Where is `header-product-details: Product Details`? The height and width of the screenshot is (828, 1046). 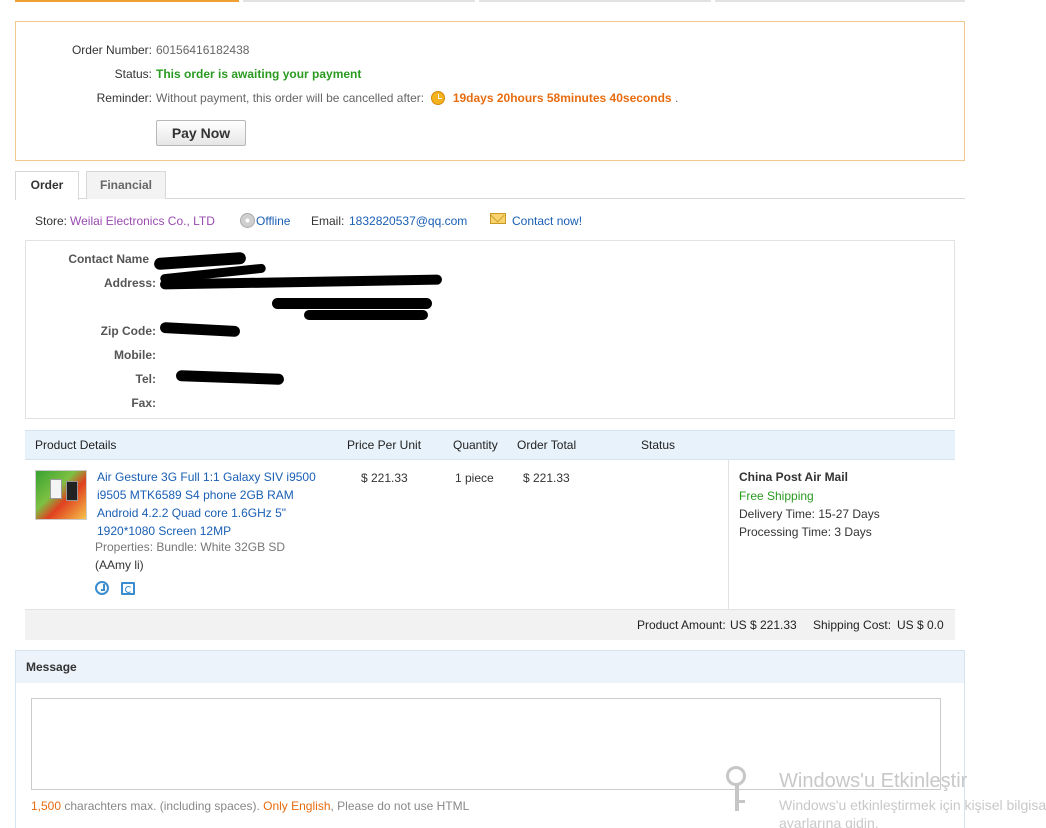 header-product-details: Product Details is located at coordinates (76, 445).